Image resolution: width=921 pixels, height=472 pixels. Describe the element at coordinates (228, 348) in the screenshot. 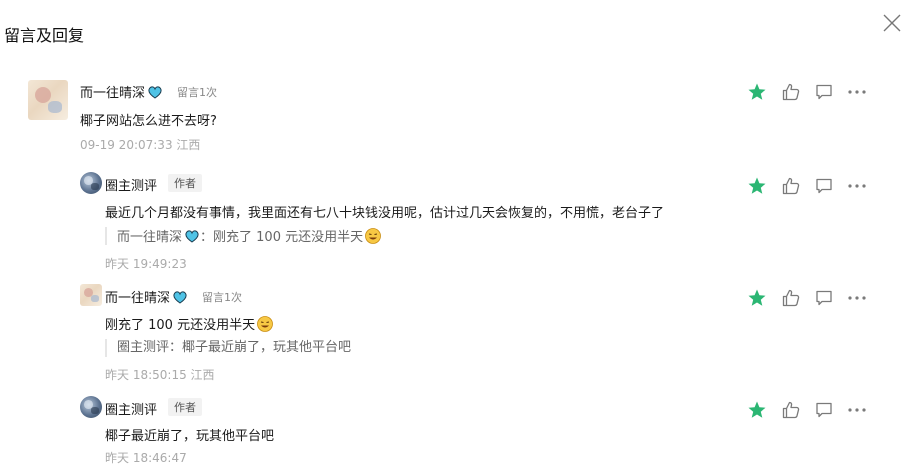

I see `quoted-comment: 圈主测评：椰子最近崩了，玩其他平台吧` at that location.